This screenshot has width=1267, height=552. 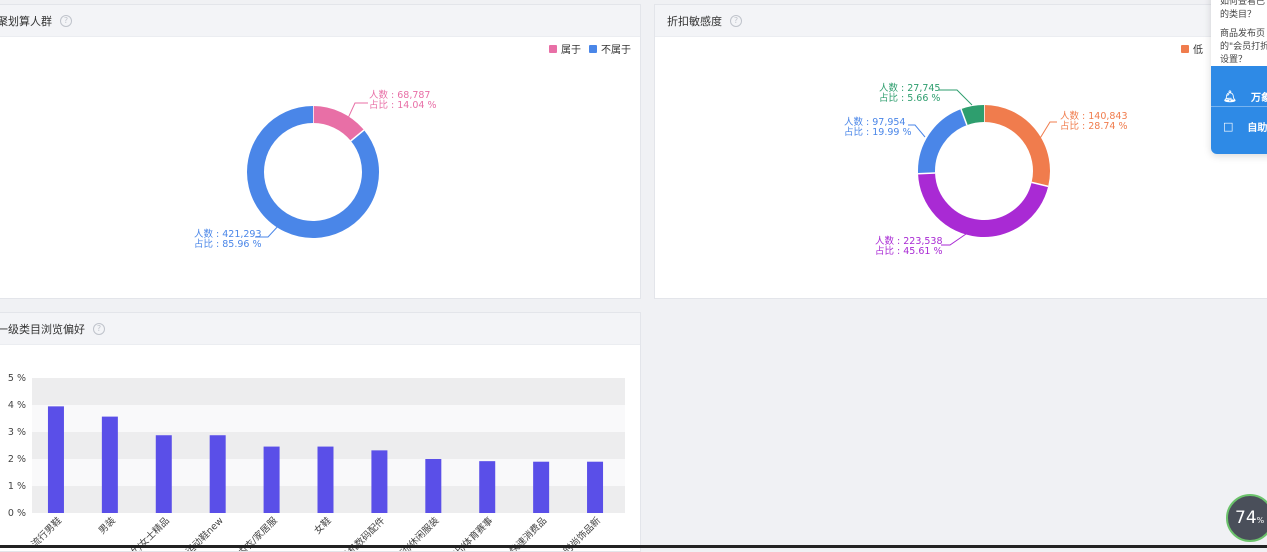 What do you see at coordinates (1260, 520) in the screenshot?
I see `progress-unit: %` at bounding box center [1260, 520].